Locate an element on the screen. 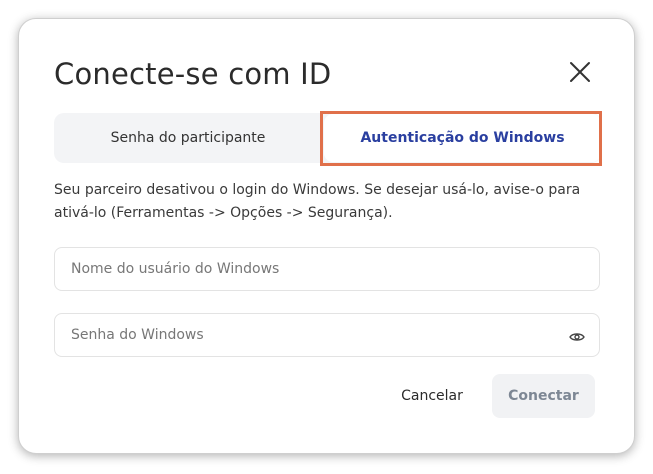 The width and height of the screenshot is (653, 474). tab-label: Senha do participante is located at coordinates (188, 138).